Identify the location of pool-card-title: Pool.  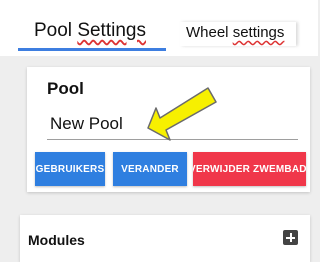
(65, 88).